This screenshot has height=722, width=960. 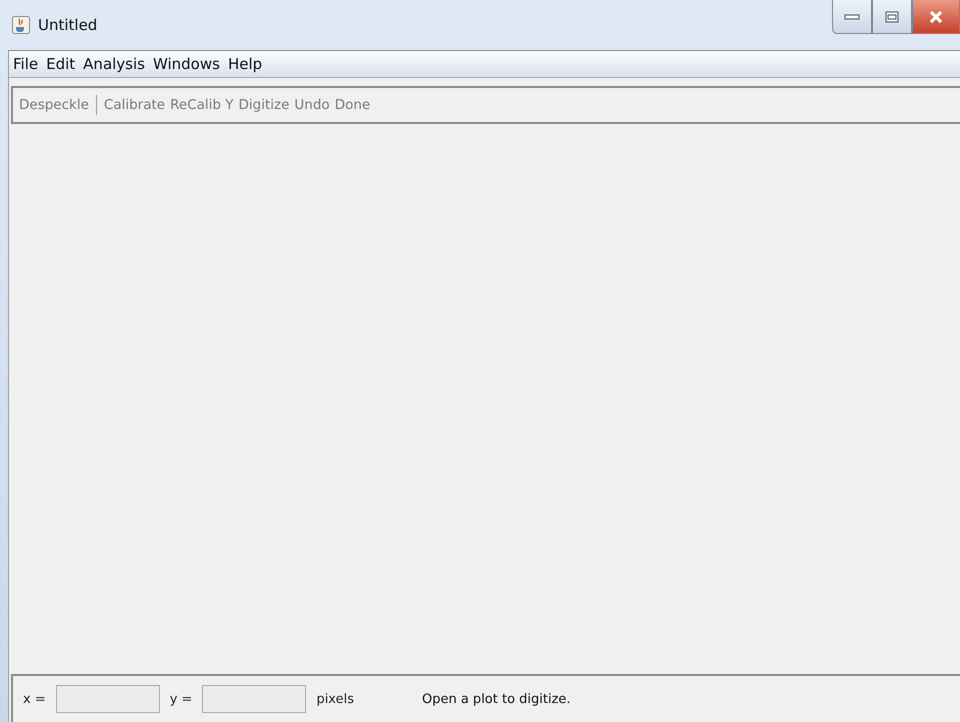 What do you see at coordinates (114, 64) in the screenshot?
I see `menu-item: Analysis` at bounding box center [114, 64].